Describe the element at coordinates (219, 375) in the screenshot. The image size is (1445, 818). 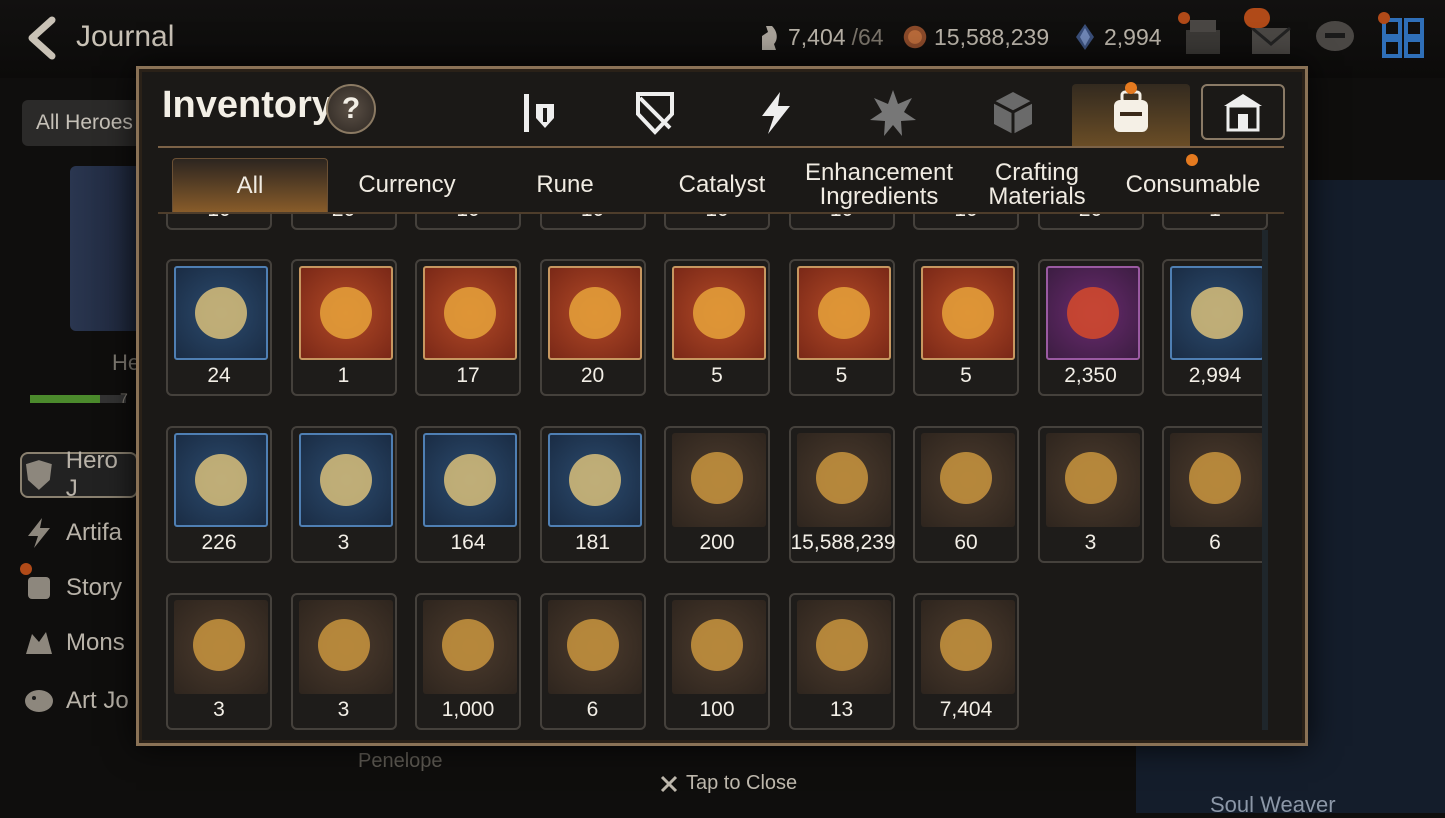
I see `item-count: 24` at that location.